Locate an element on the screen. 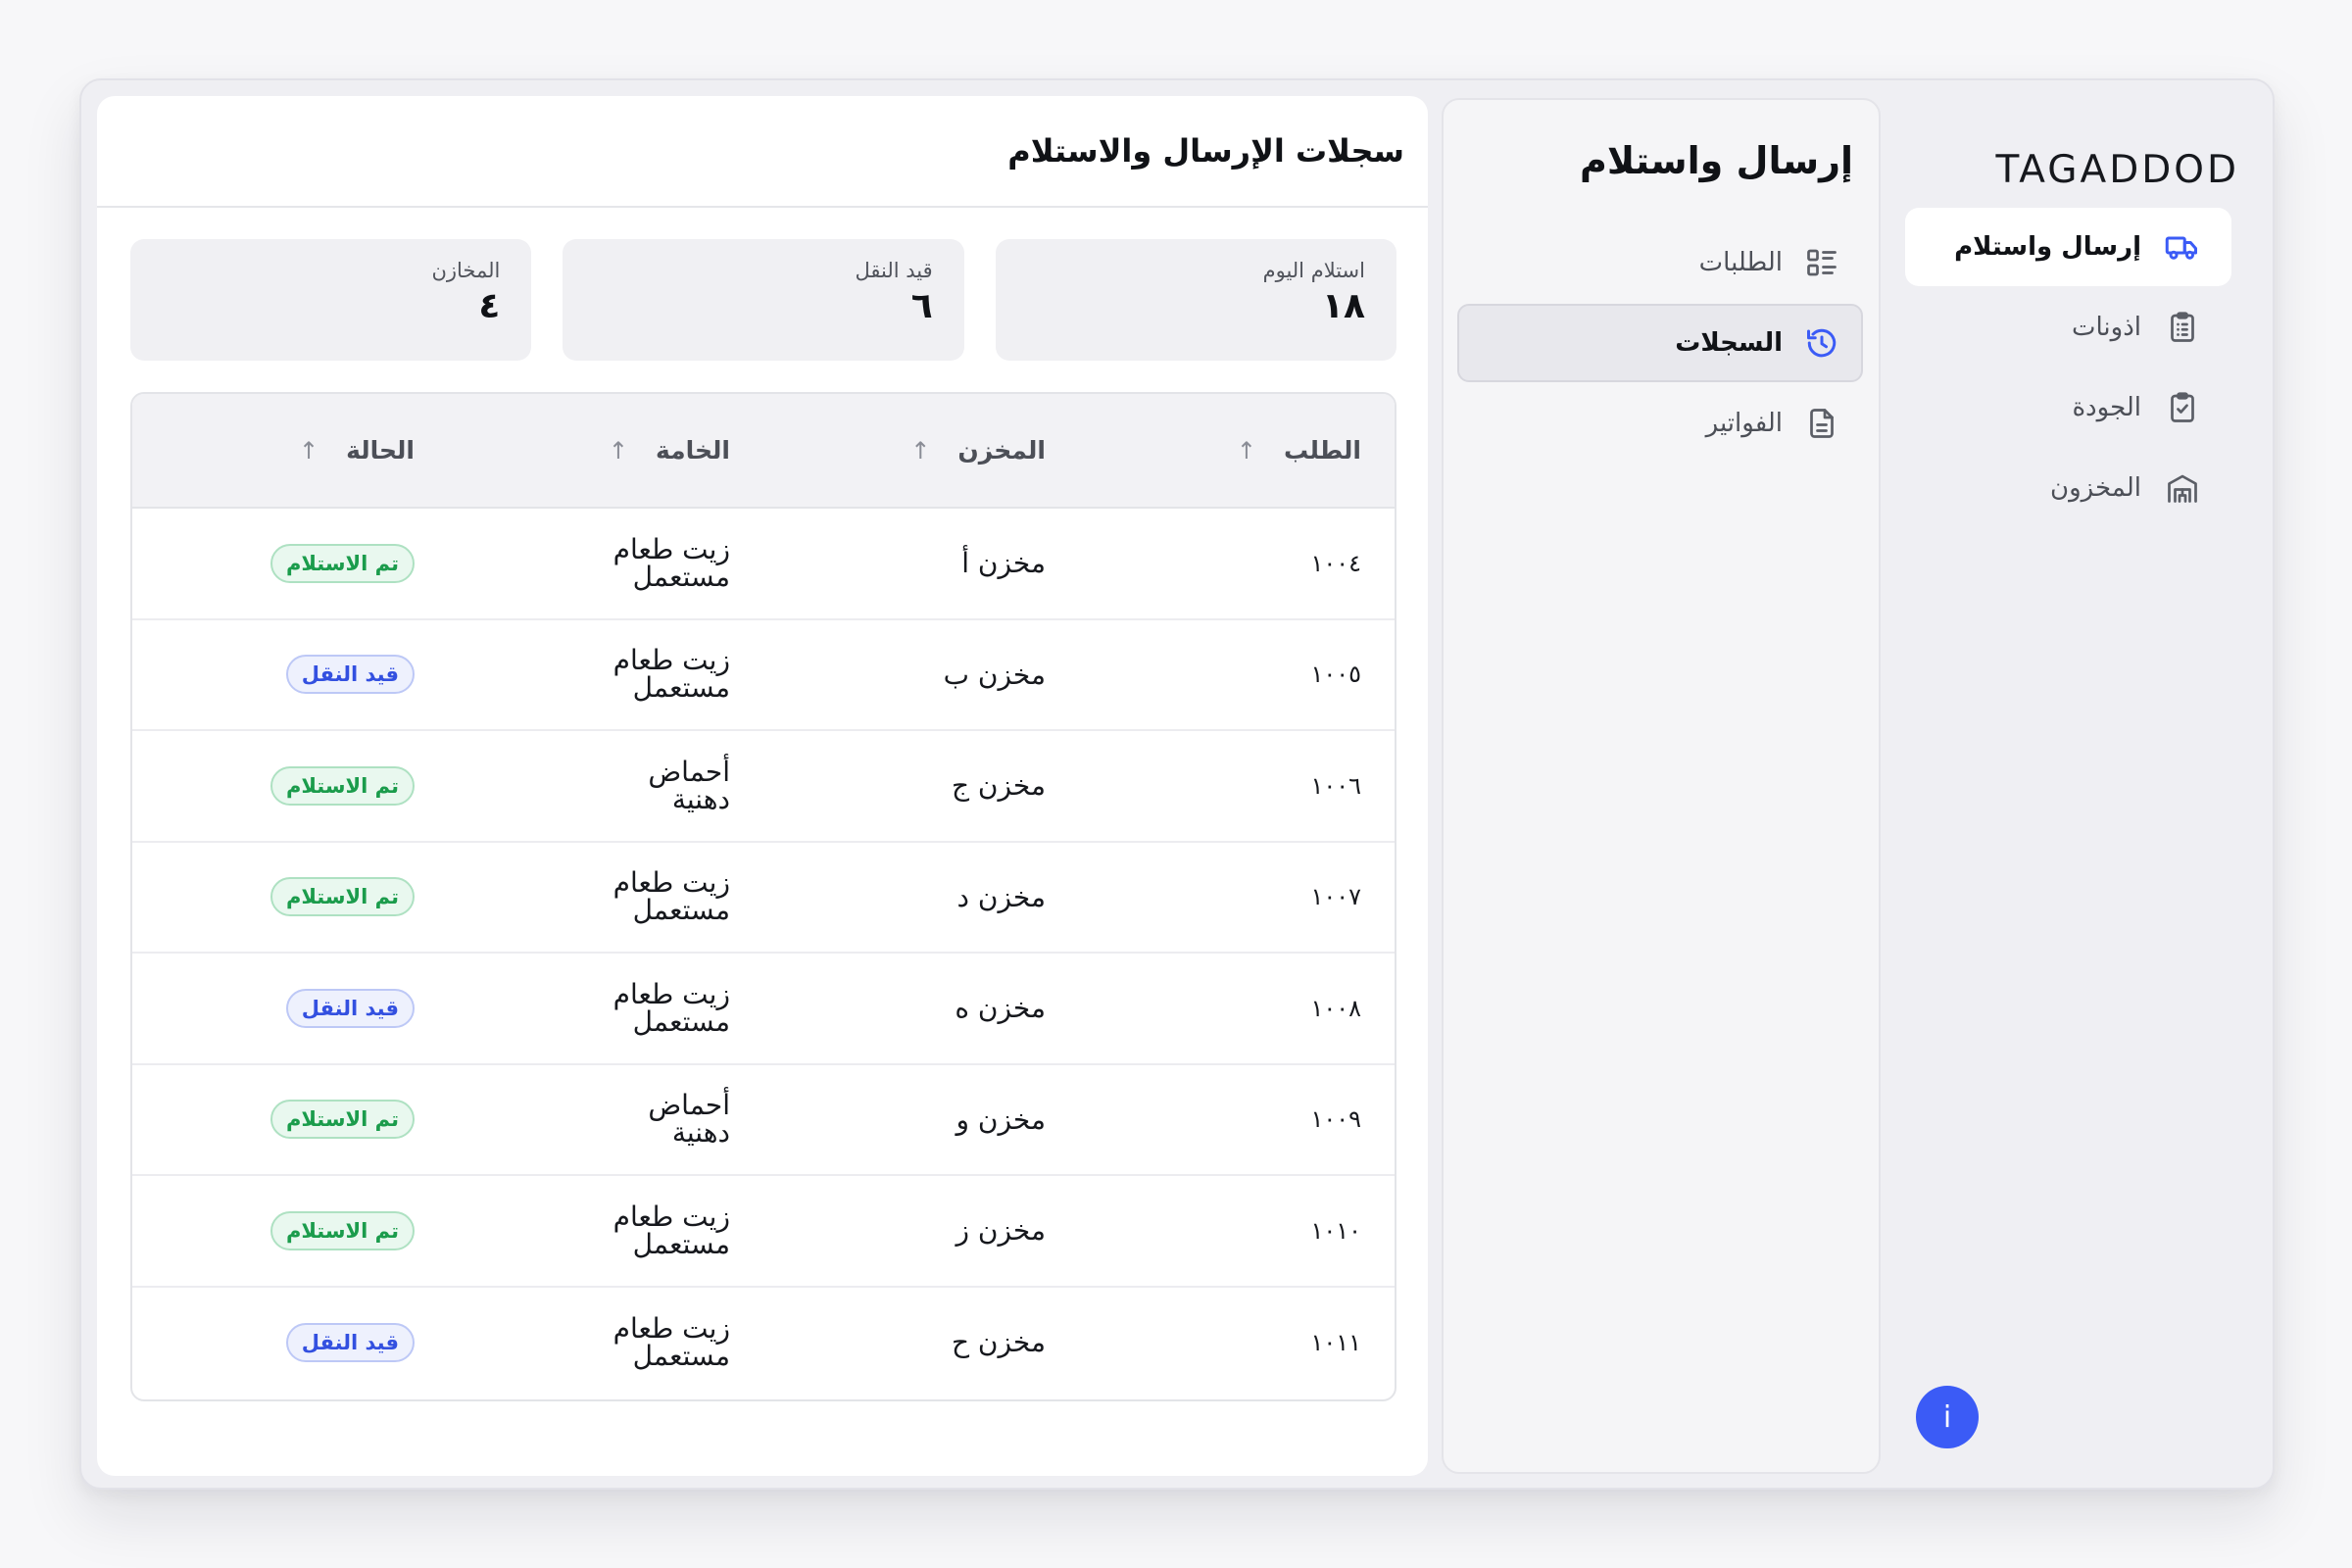 Image resolution: width=2352 pixels, height=1568 pixels. sub-item-records: السجلات is located at coordinates (1660, 343).